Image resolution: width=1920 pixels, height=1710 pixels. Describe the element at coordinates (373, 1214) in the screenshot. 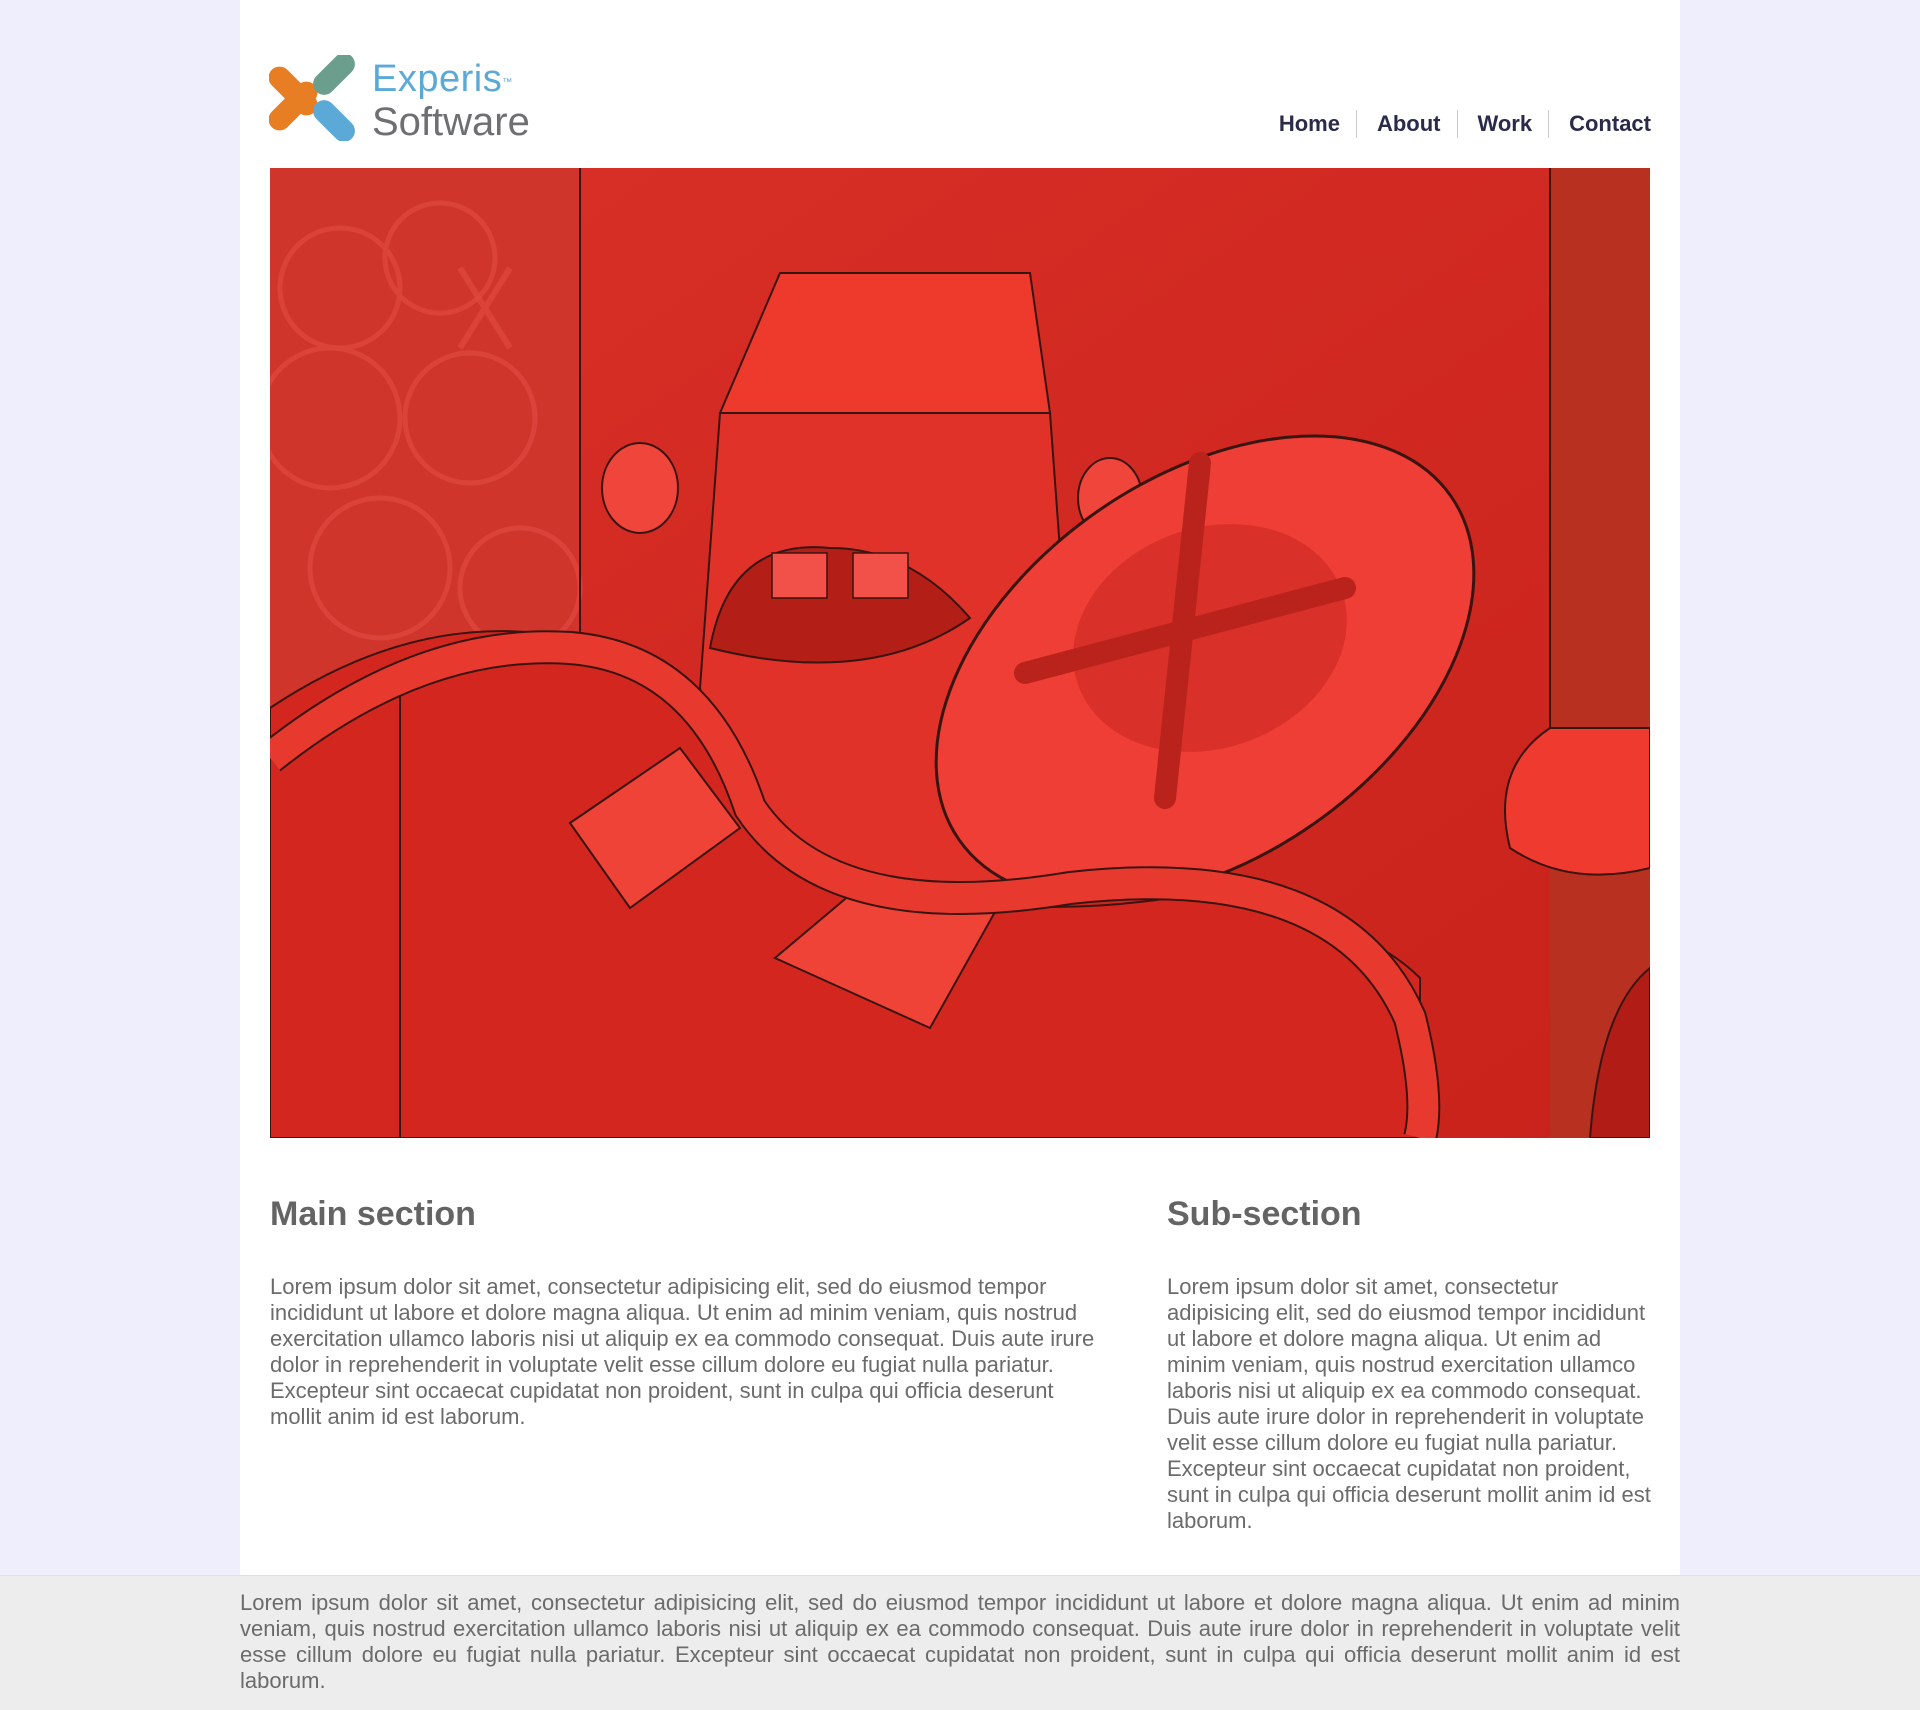

I see `main-section-heading: Main section` at that location.